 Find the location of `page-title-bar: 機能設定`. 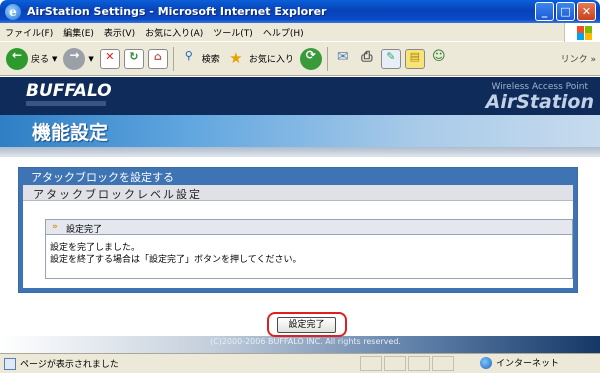

page-title-bar: 機能設定 is located at coordinates (300, 131).